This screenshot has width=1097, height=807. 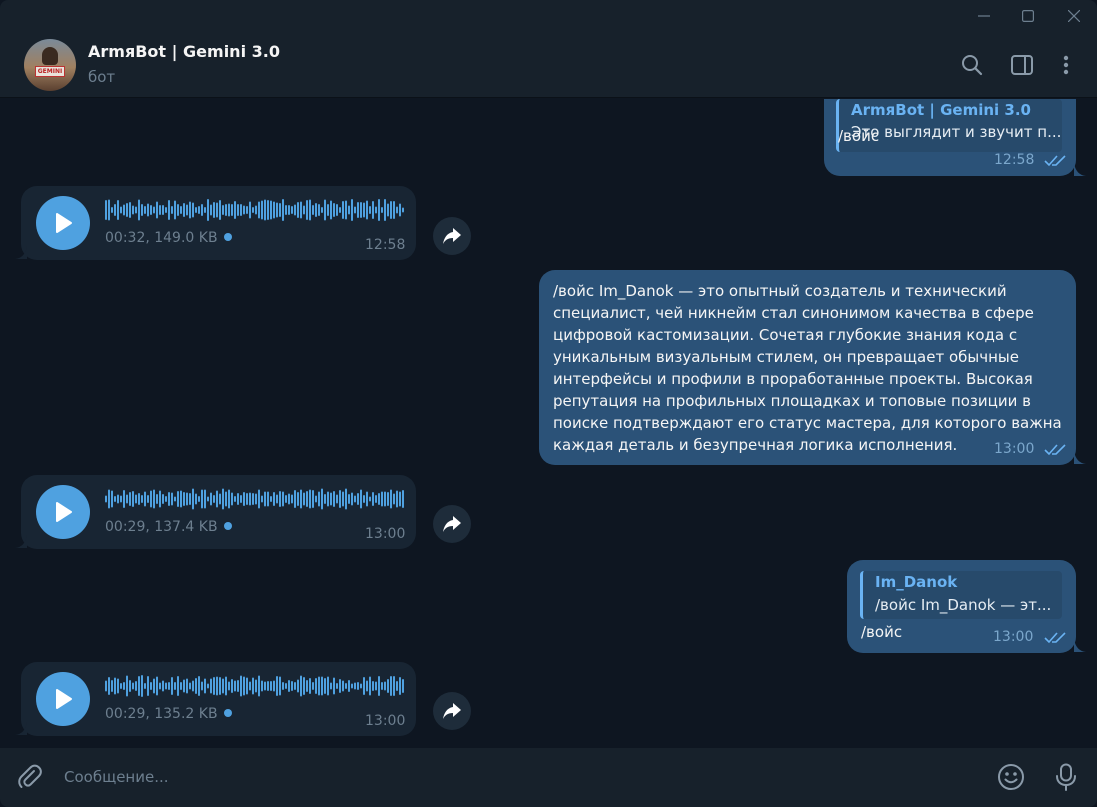 I want to click on voice-record-button, so click(x=1066, y=777).